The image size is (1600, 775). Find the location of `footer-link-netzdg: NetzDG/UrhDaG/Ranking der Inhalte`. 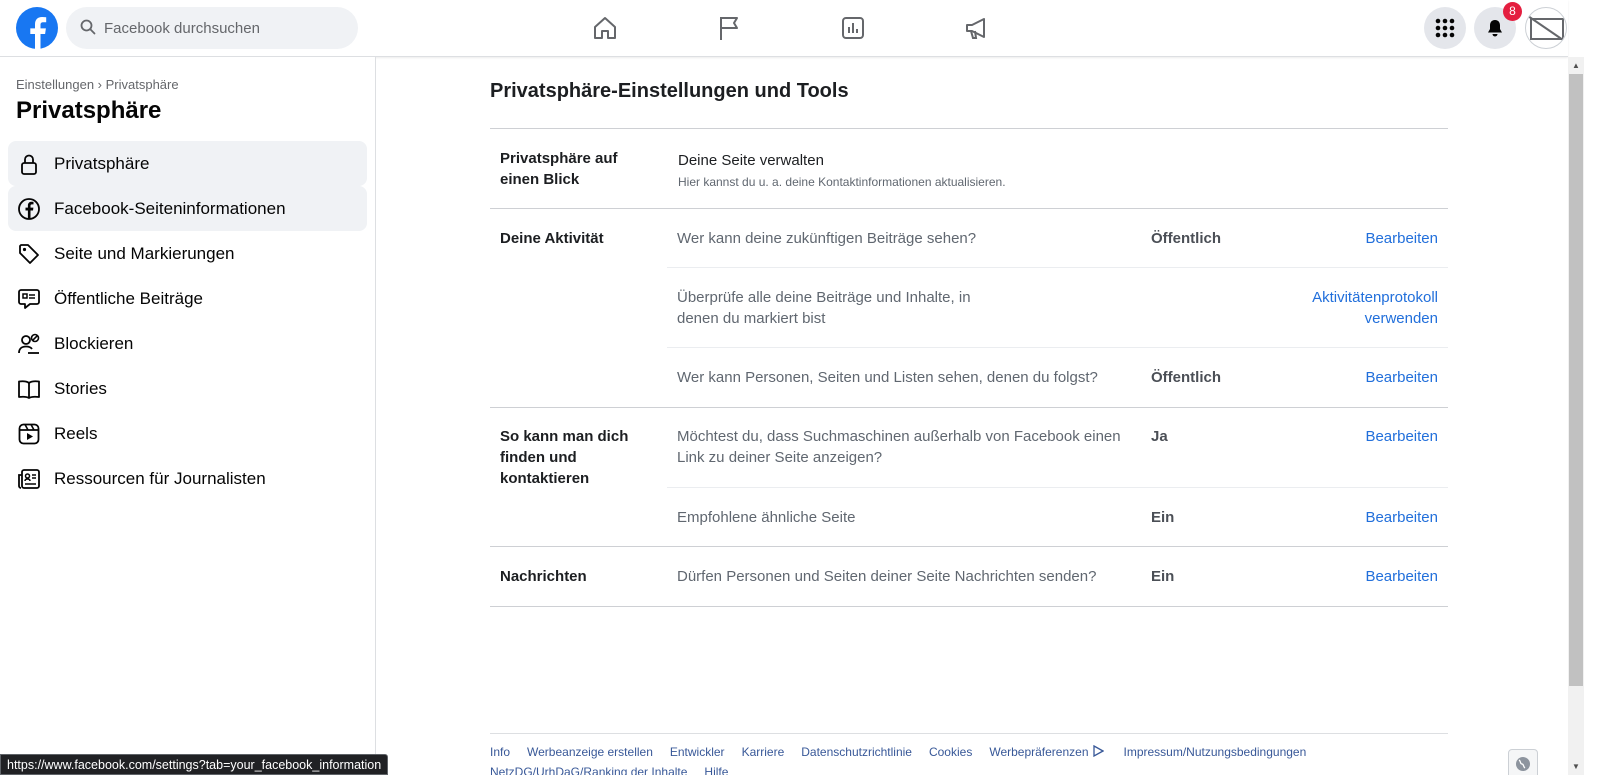

footer-link-netzdg: NetzDG/UrhDaG/Ranking der Inhalte is located at coordinates (588, 770).